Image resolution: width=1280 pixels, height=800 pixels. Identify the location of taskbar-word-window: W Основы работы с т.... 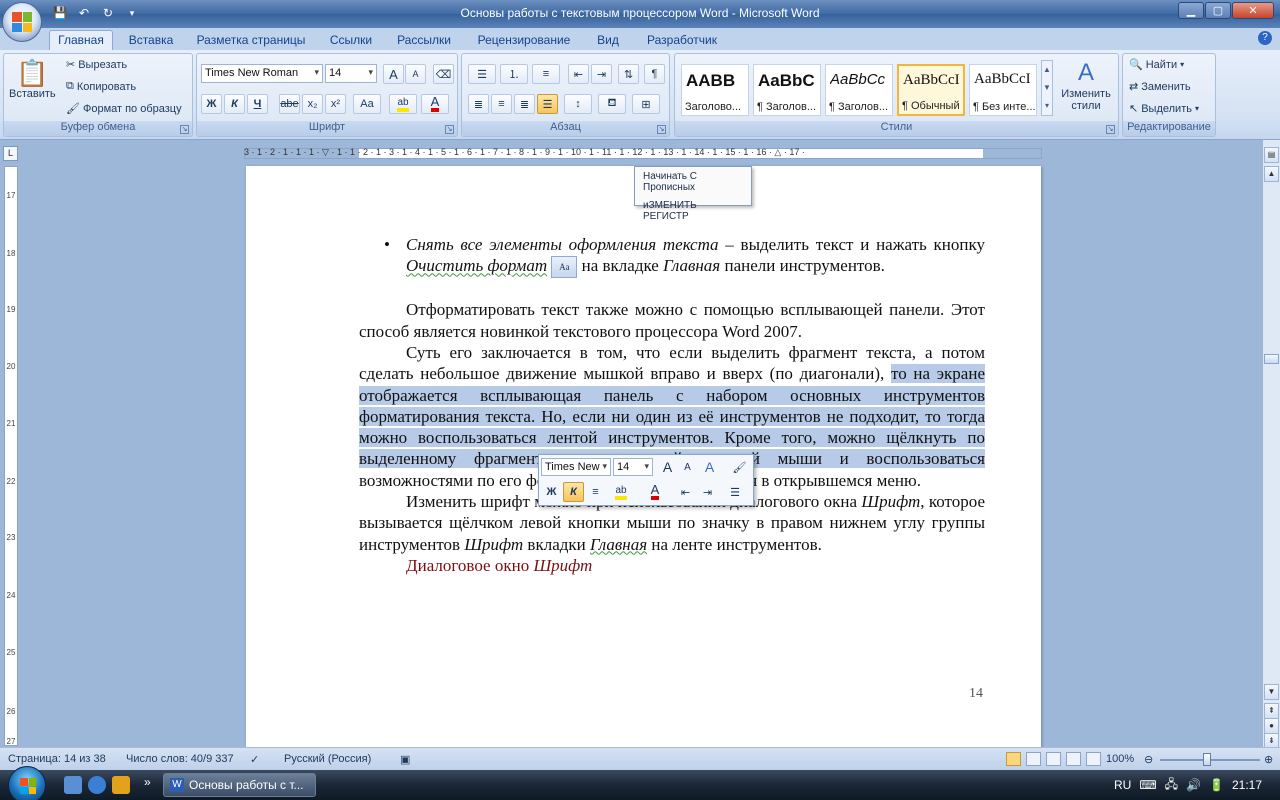
(239, 785).